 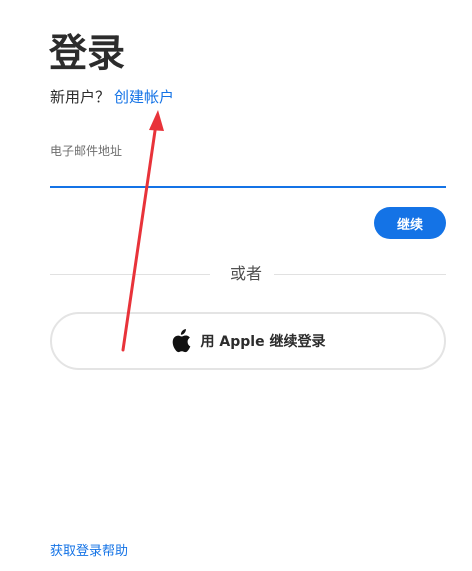 What do you see at coordinates (80, 97) in the screenshot?
I see `new-user-prompt: 新用户？` at bounding box center [80, 97].